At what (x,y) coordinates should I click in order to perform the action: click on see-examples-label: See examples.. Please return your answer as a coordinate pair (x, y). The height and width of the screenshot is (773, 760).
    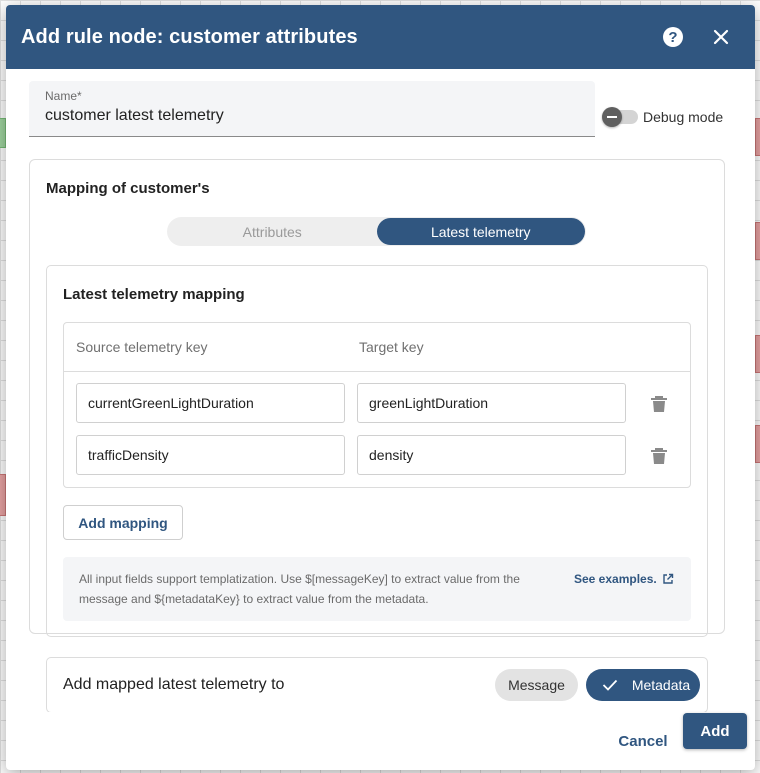
    Looking at the image, I should click on (615, 579).